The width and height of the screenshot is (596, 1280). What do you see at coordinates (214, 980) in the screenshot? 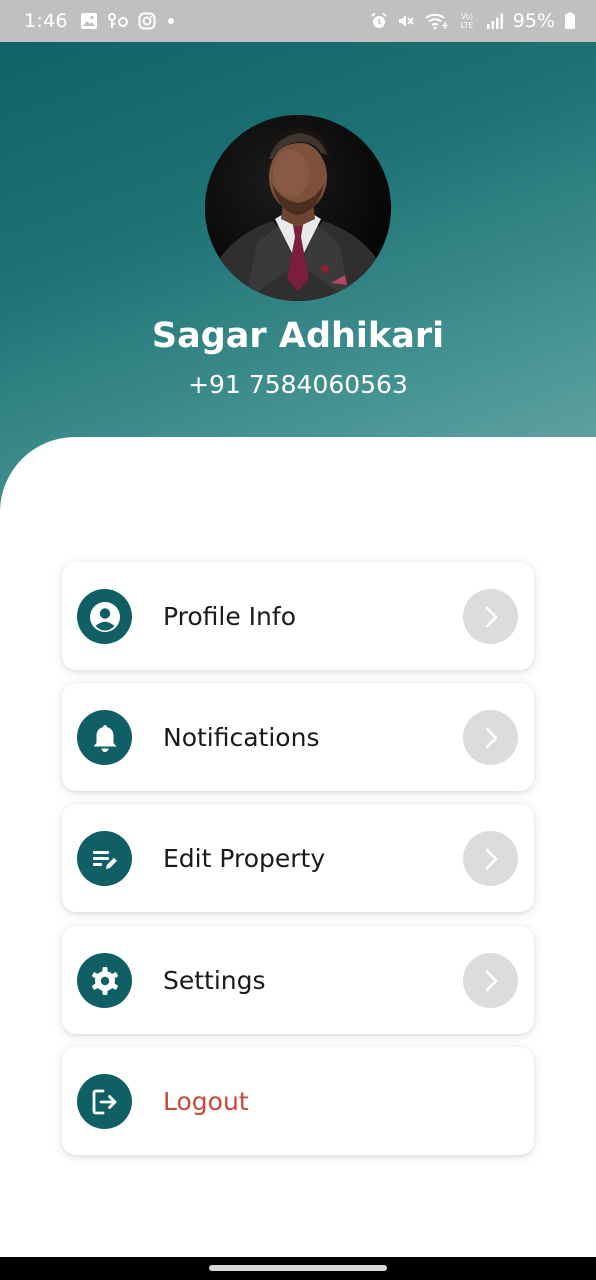
I see `menu-item-label: Settings` at bounding box center [214, 980].